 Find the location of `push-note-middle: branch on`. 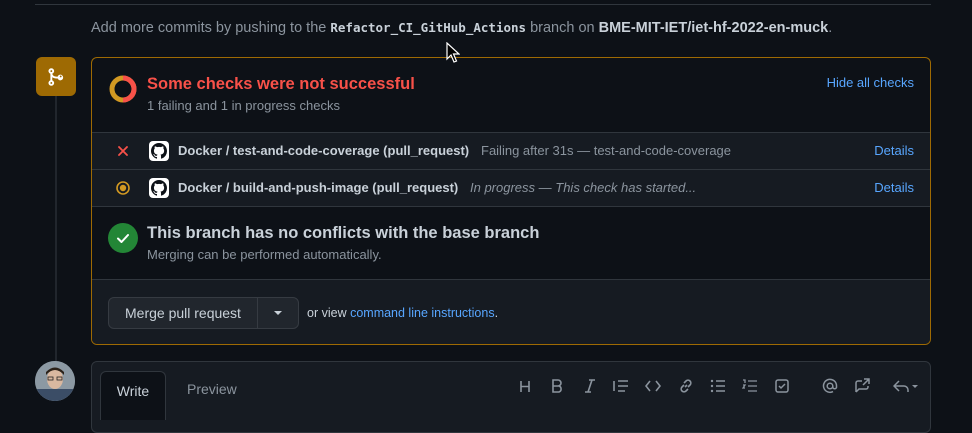

push-note-middle: branch on is located at coordinates (562, 28).